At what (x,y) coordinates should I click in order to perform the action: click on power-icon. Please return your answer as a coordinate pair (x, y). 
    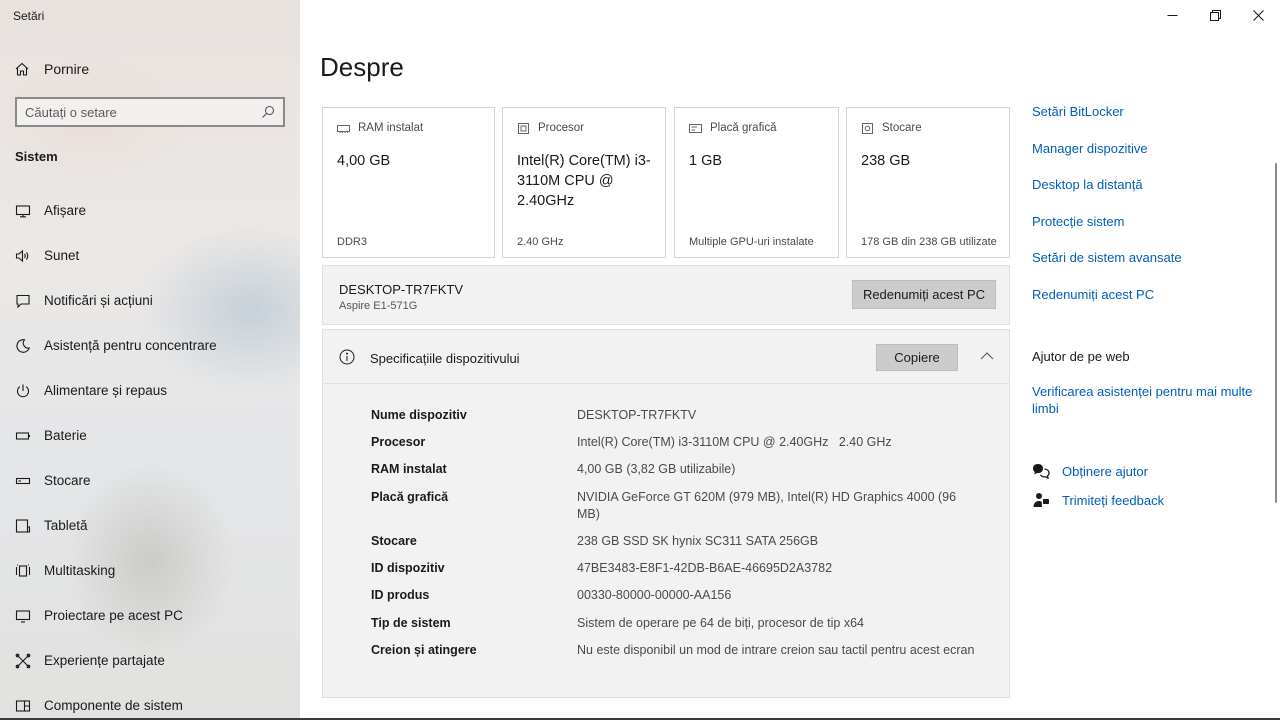
    Looking at the image, I should click on (23, 391).